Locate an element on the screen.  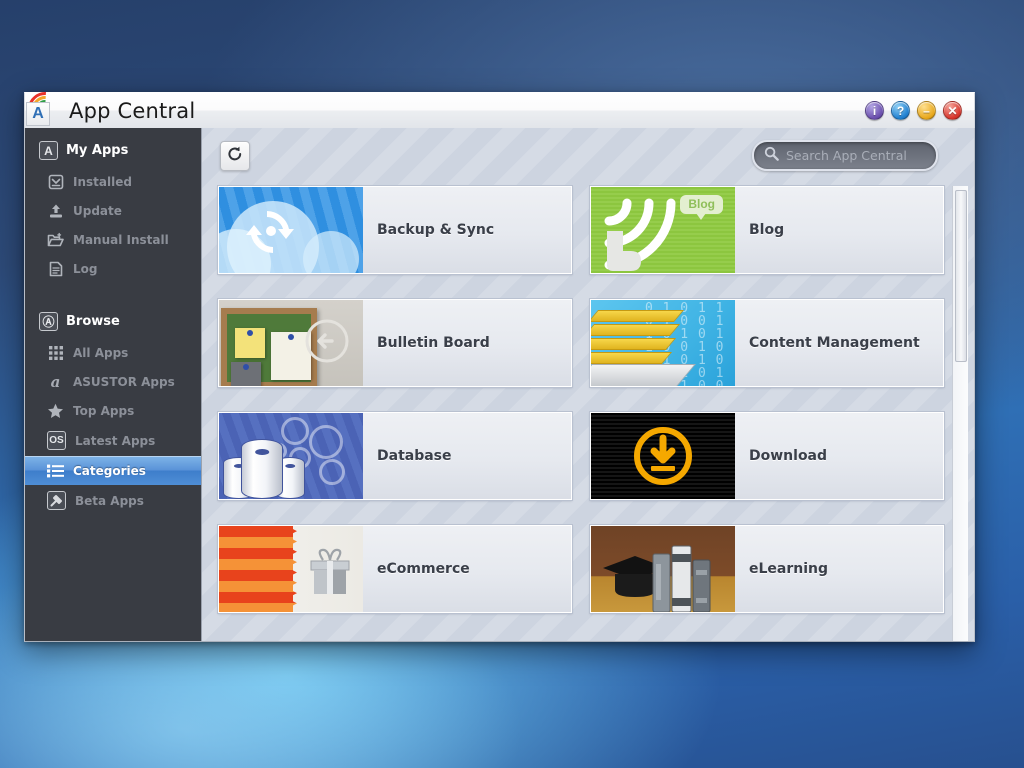
category-tile-backup-sync: Backup & Sync is located at coordinates (395, 230).